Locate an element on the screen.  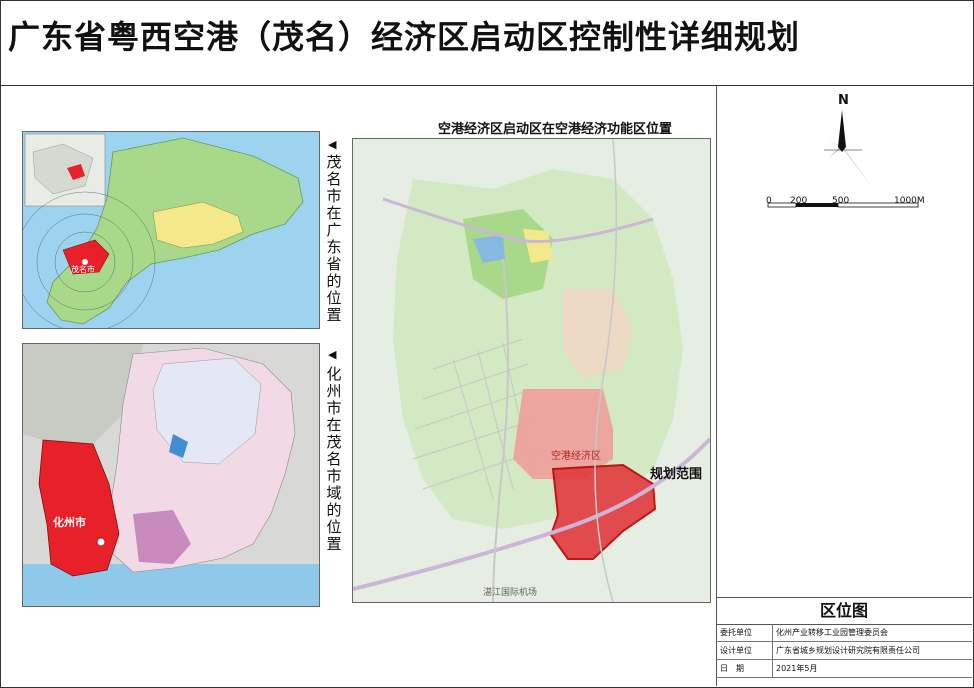
inset1-pointer-icon: ◀ is located at coordinates (332, 144).